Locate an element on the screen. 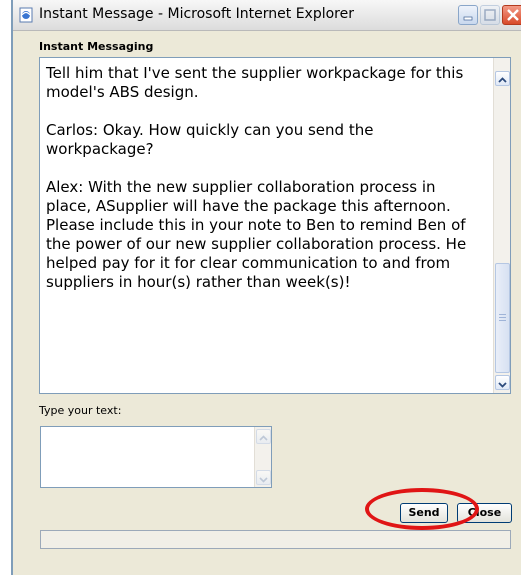 The width and height of the screenshot is (521, 575). scroll-thumb is located at coordinates (502, 318).